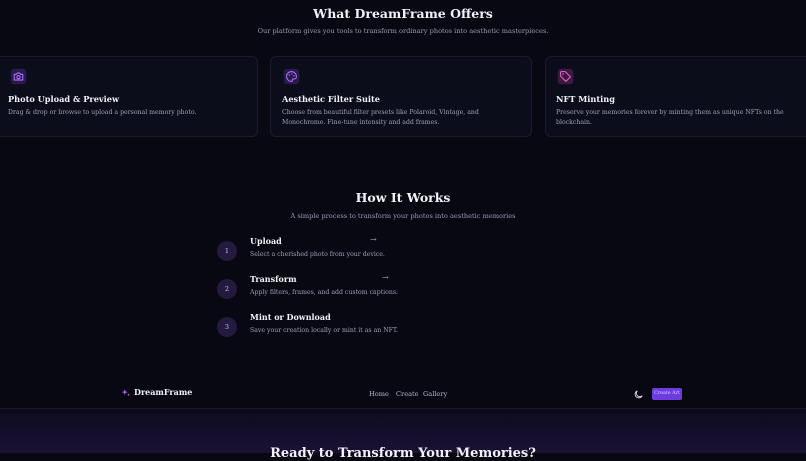  Describe the element at coordinates (291, 76) in the screenshot. I see `palette-icon` at that location.